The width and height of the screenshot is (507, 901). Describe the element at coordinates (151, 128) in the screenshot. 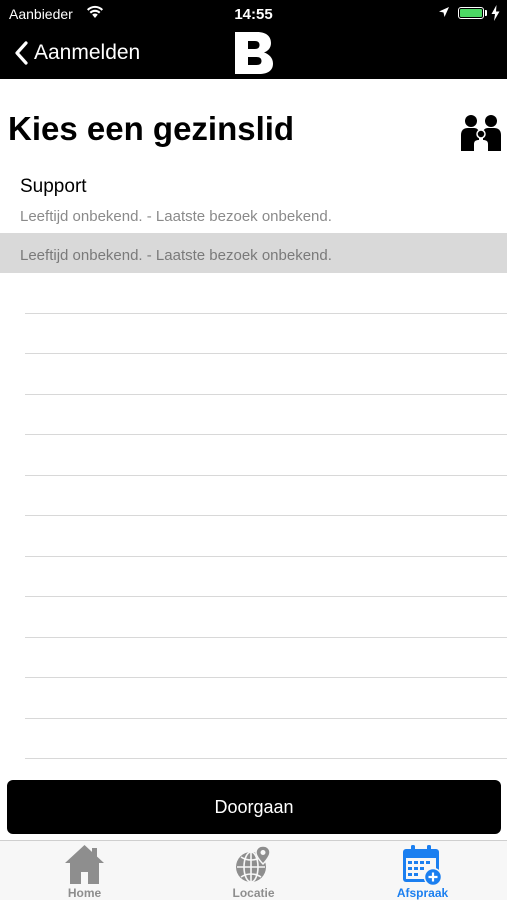

I see `page-title: Kies een gezinslid` at that location.